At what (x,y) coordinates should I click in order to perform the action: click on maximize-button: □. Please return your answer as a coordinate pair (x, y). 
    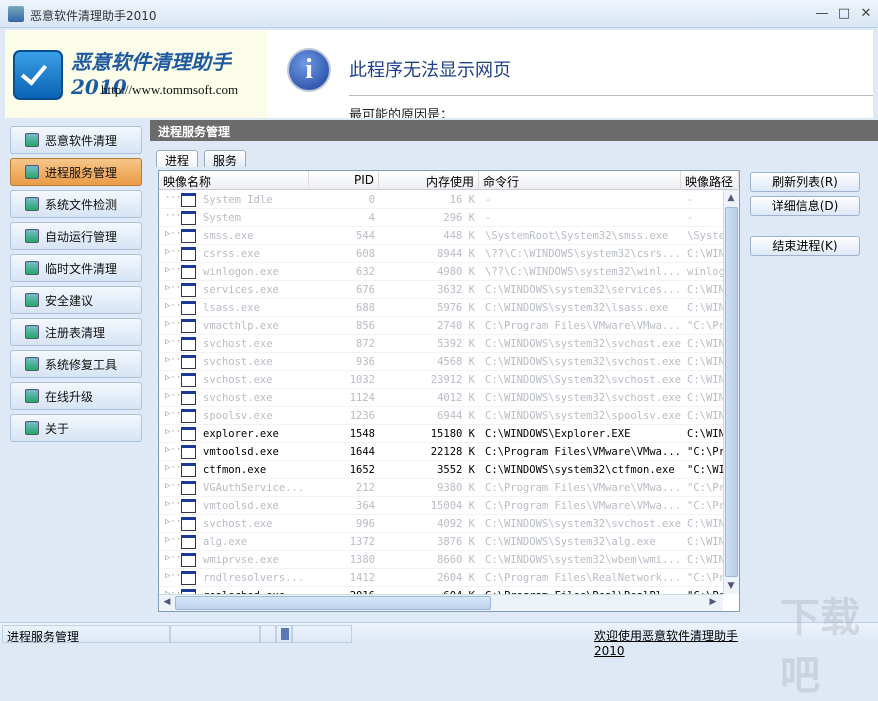
    Looking at the image, I should click on (844, 14).